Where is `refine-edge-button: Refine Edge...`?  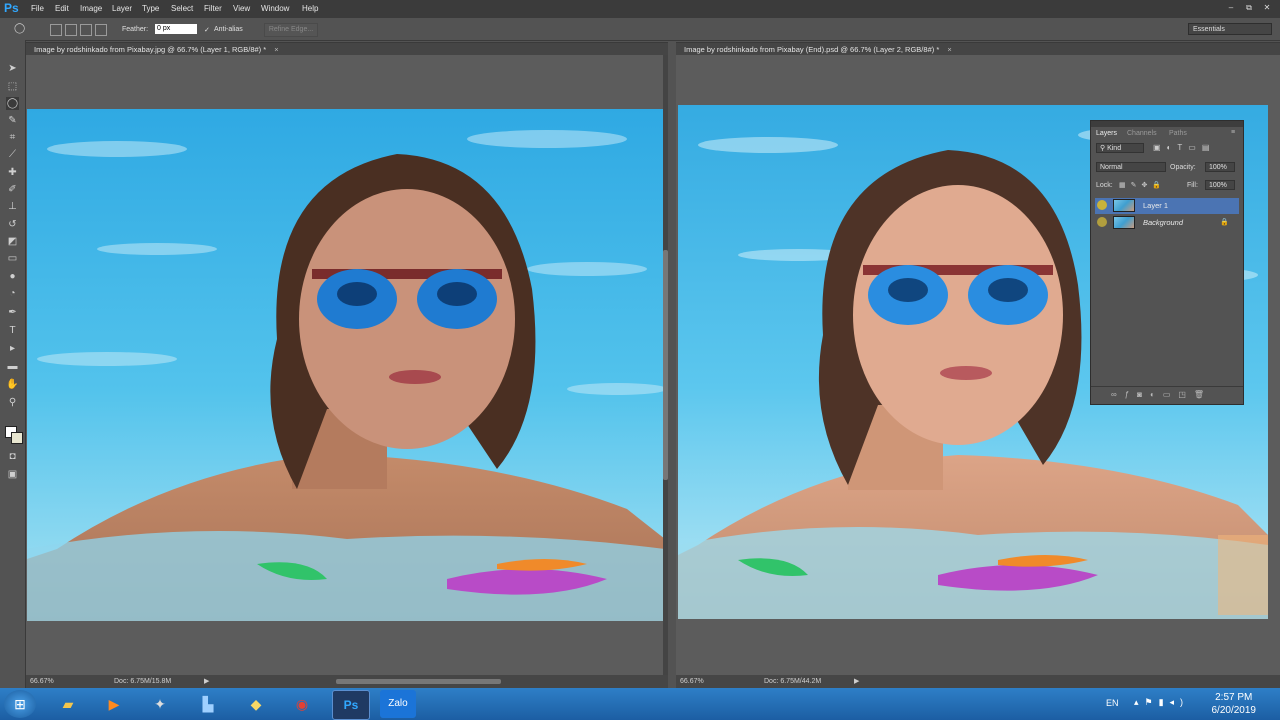 refine-edge-button: Refine Edge... is located at coordinates (291, 30).